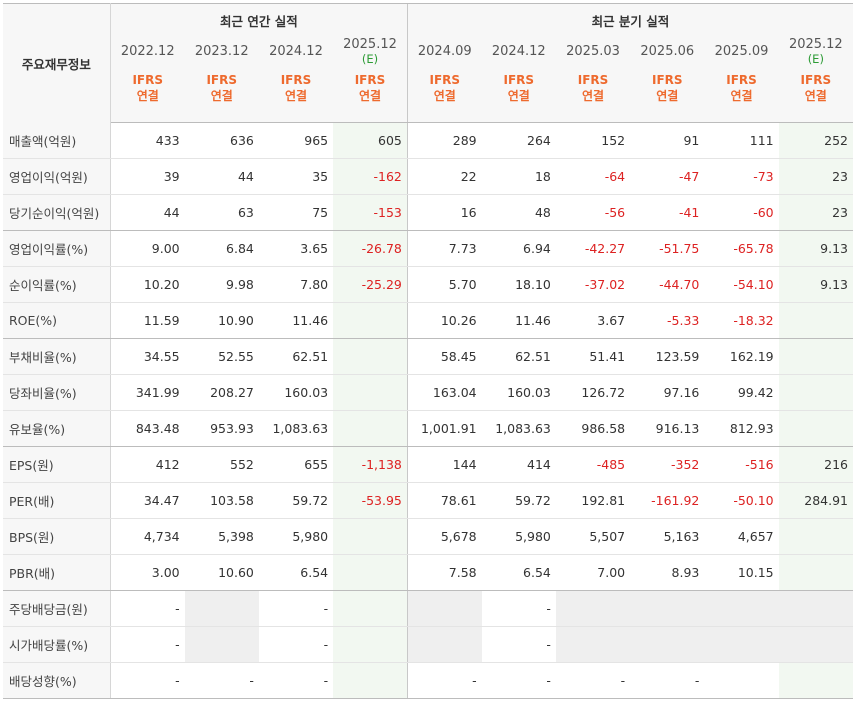 The height and width of the screenshot is (707, 861). Describe the element at coordinates (518, 356) in the screenshot. I see `value-cell: 62.51` at that location.